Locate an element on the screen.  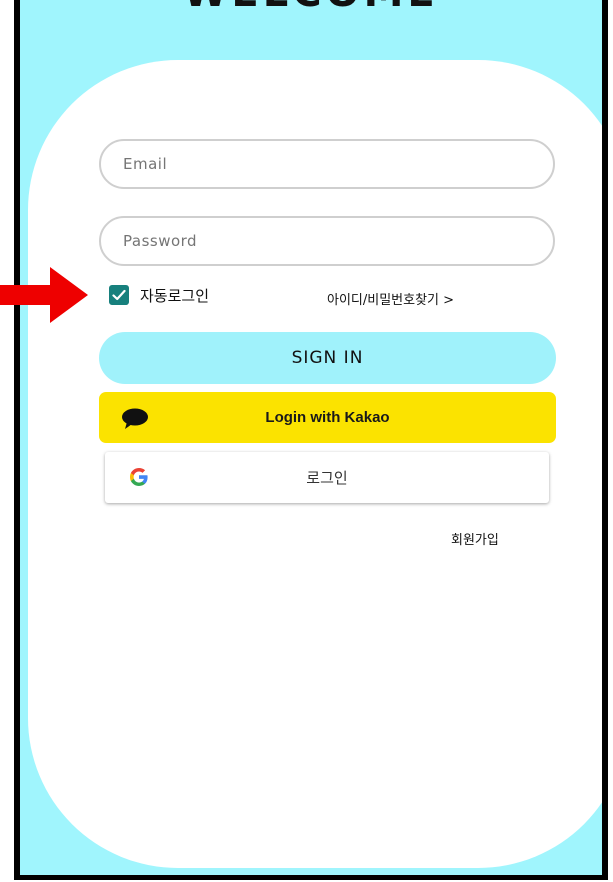
google-g-icon is located at coordinates (139, 477).